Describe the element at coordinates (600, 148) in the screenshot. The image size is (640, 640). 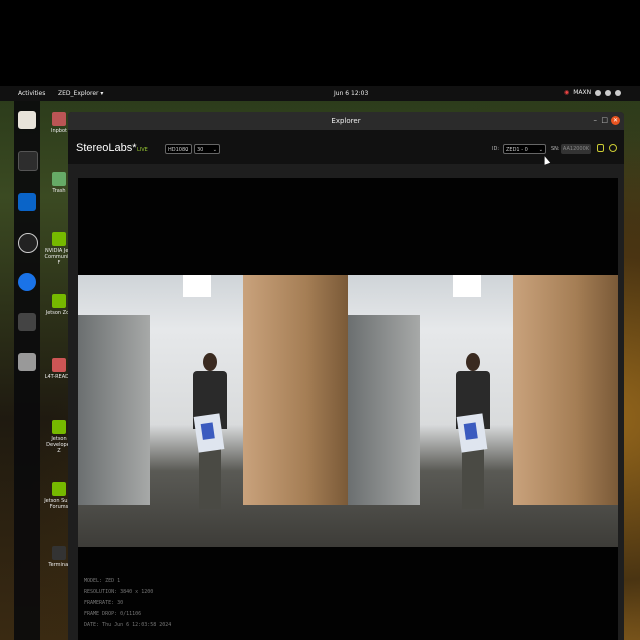
I see `record-icon` at that location.